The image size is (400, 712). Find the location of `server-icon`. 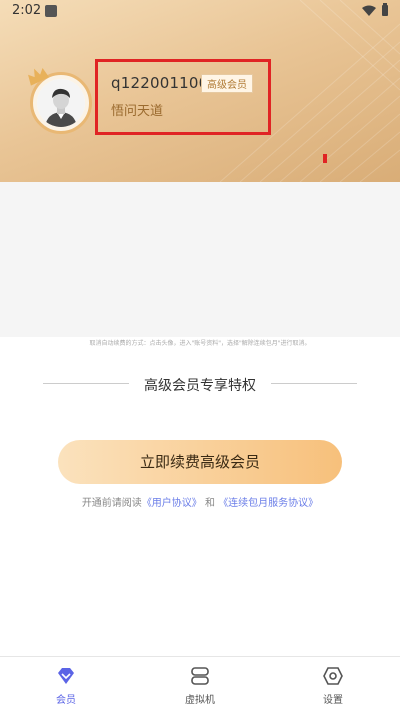

server-icon is located at coordinates (200, 676).